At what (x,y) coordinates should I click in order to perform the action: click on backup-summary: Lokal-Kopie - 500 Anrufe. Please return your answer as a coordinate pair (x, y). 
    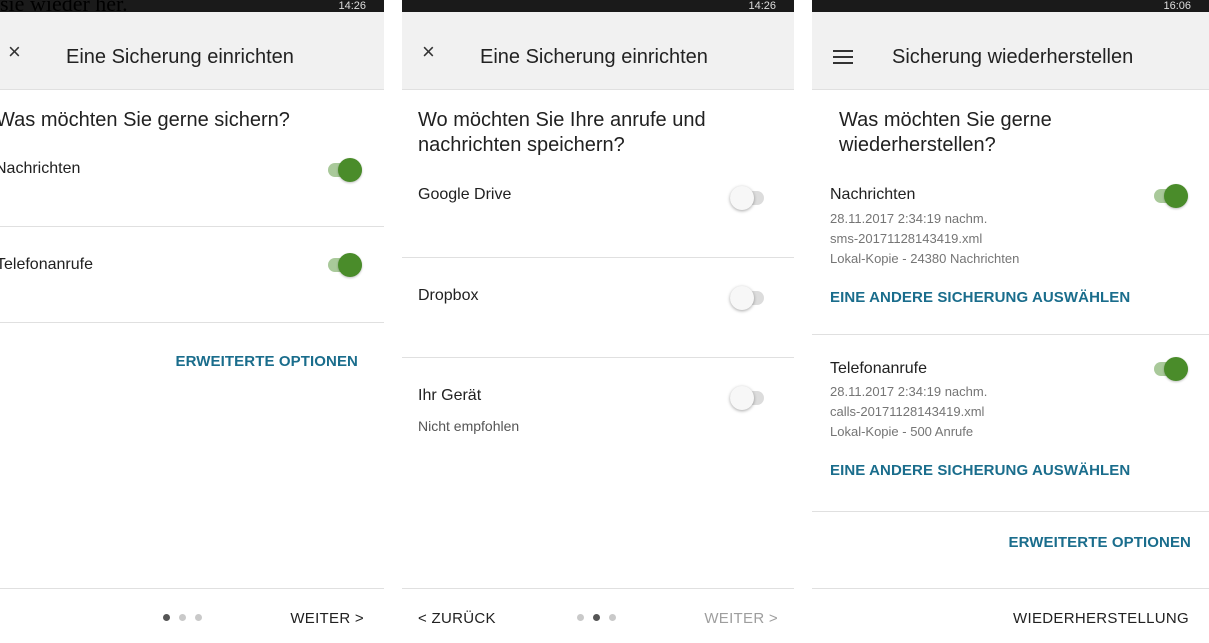
    Looking at the image, I should click on (902, 431).